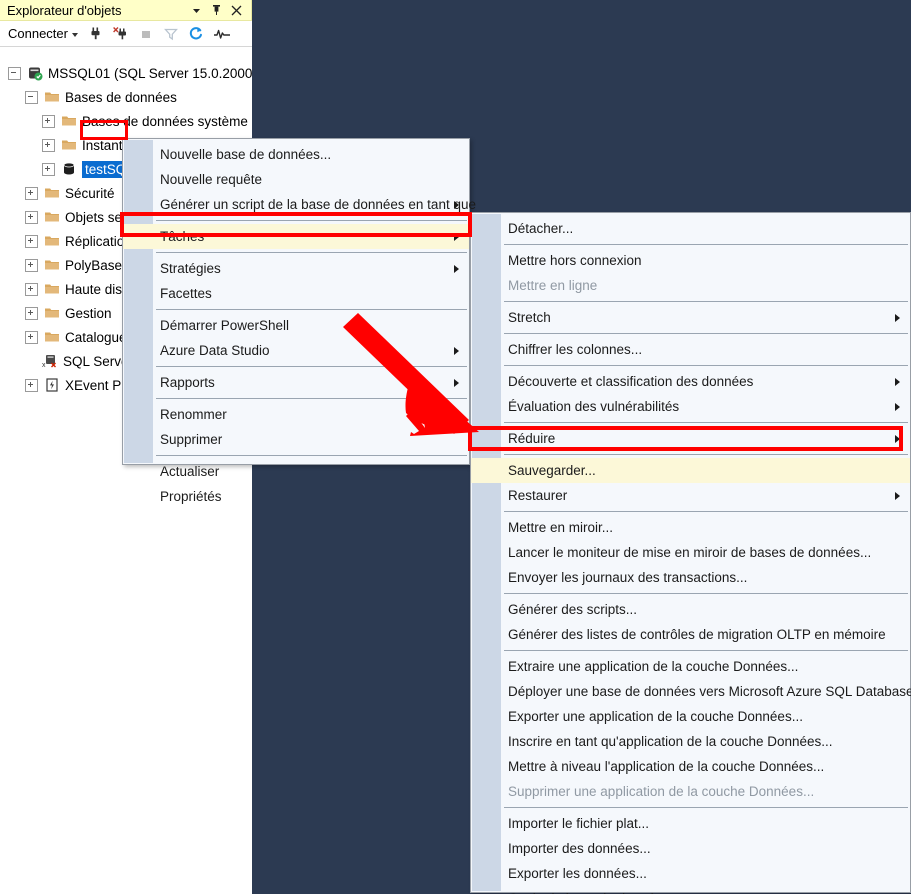 Image resolution: width=911 pixels, height=894 pixels. Describe the element at coordinates (165, 121) in the screenshot. I see `tree-node-label: Bases de données système` at that location.